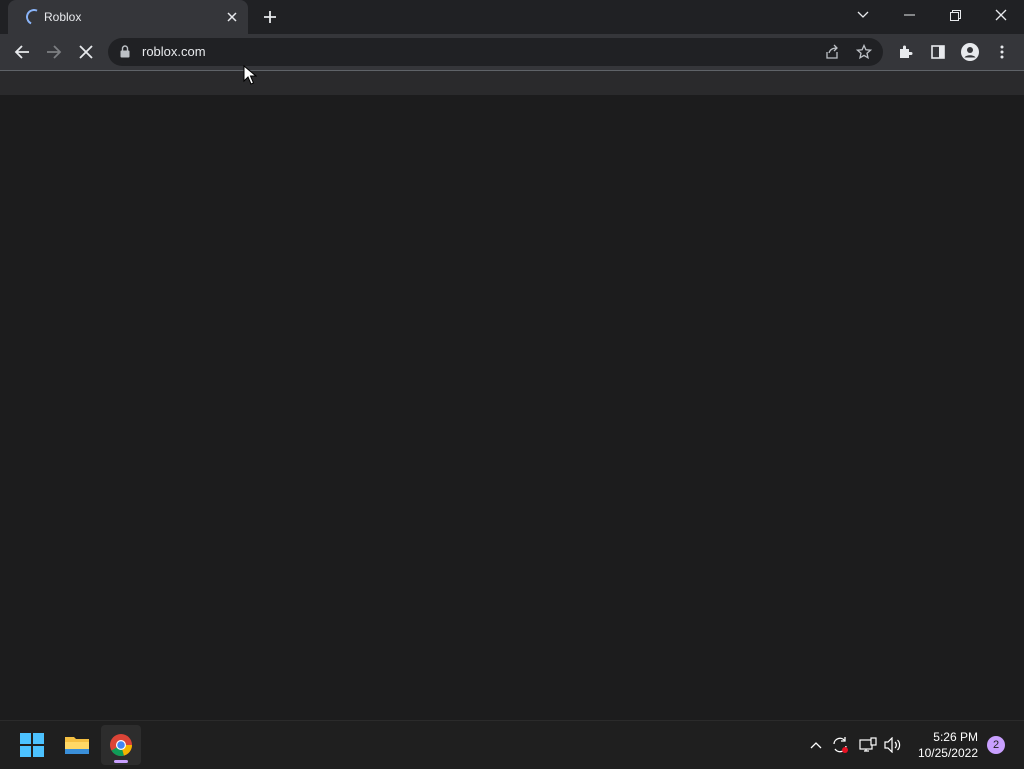  What do you see at coordinates (909, 15) in the screenshot?
I see `minimize-button` at bounding box center [909, 15].